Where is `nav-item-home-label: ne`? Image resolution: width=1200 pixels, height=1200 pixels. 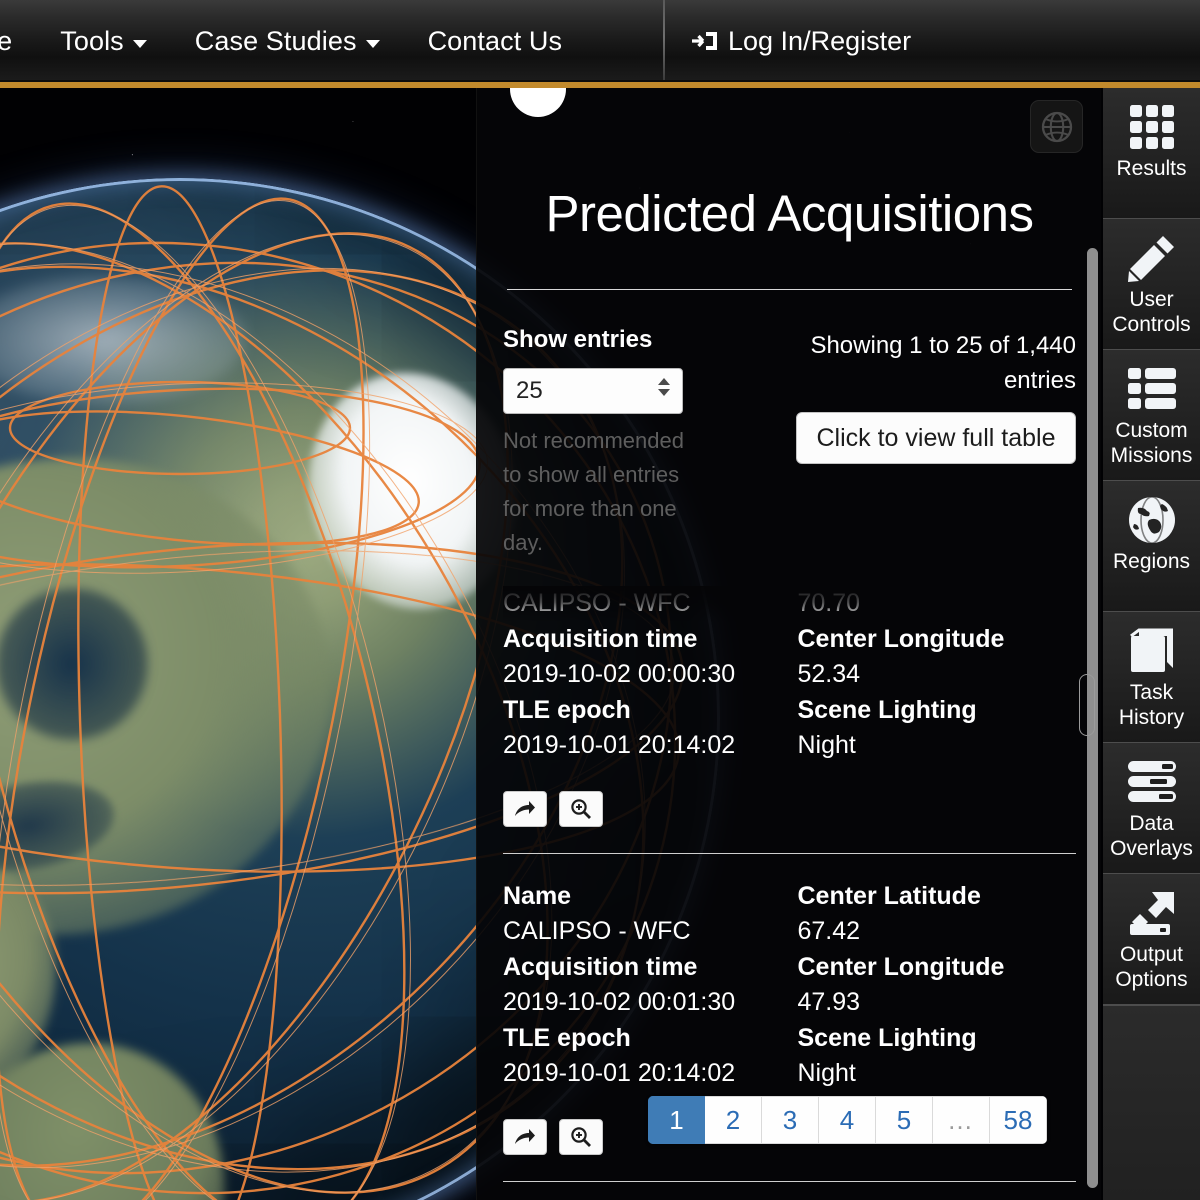 nav-item-home-label: ne is located at coordinates (6, 40).